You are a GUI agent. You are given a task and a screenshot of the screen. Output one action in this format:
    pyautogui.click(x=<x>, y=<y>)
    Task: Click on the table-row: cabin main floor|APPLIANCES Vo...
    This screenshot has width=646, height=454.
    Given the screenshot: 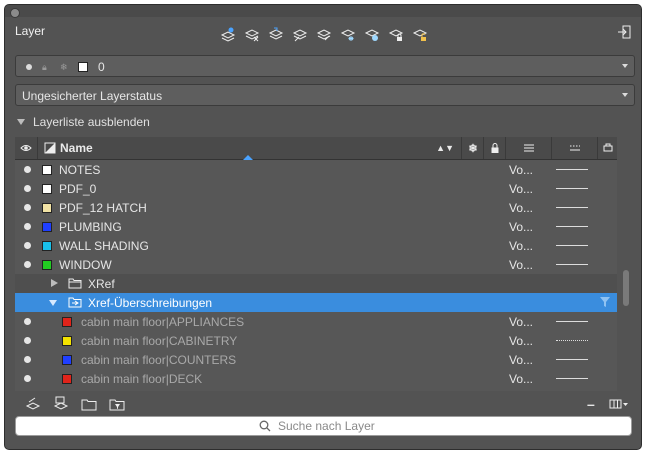 What is the action you would take?
    pyautogui.click(x=316, y=321)
    